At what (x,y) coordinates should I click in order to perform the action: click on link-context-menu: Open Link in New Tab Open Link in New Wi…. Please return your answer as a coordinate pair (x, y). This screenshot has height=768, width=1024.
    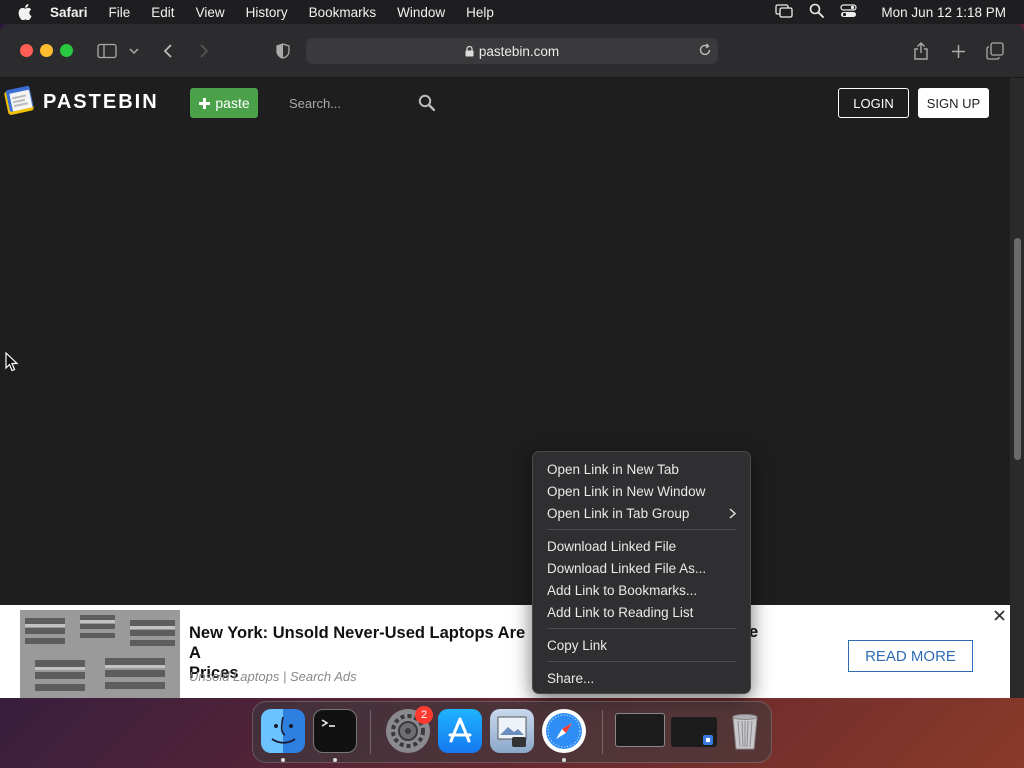
    Looking at the image, I should click on (641, 572).